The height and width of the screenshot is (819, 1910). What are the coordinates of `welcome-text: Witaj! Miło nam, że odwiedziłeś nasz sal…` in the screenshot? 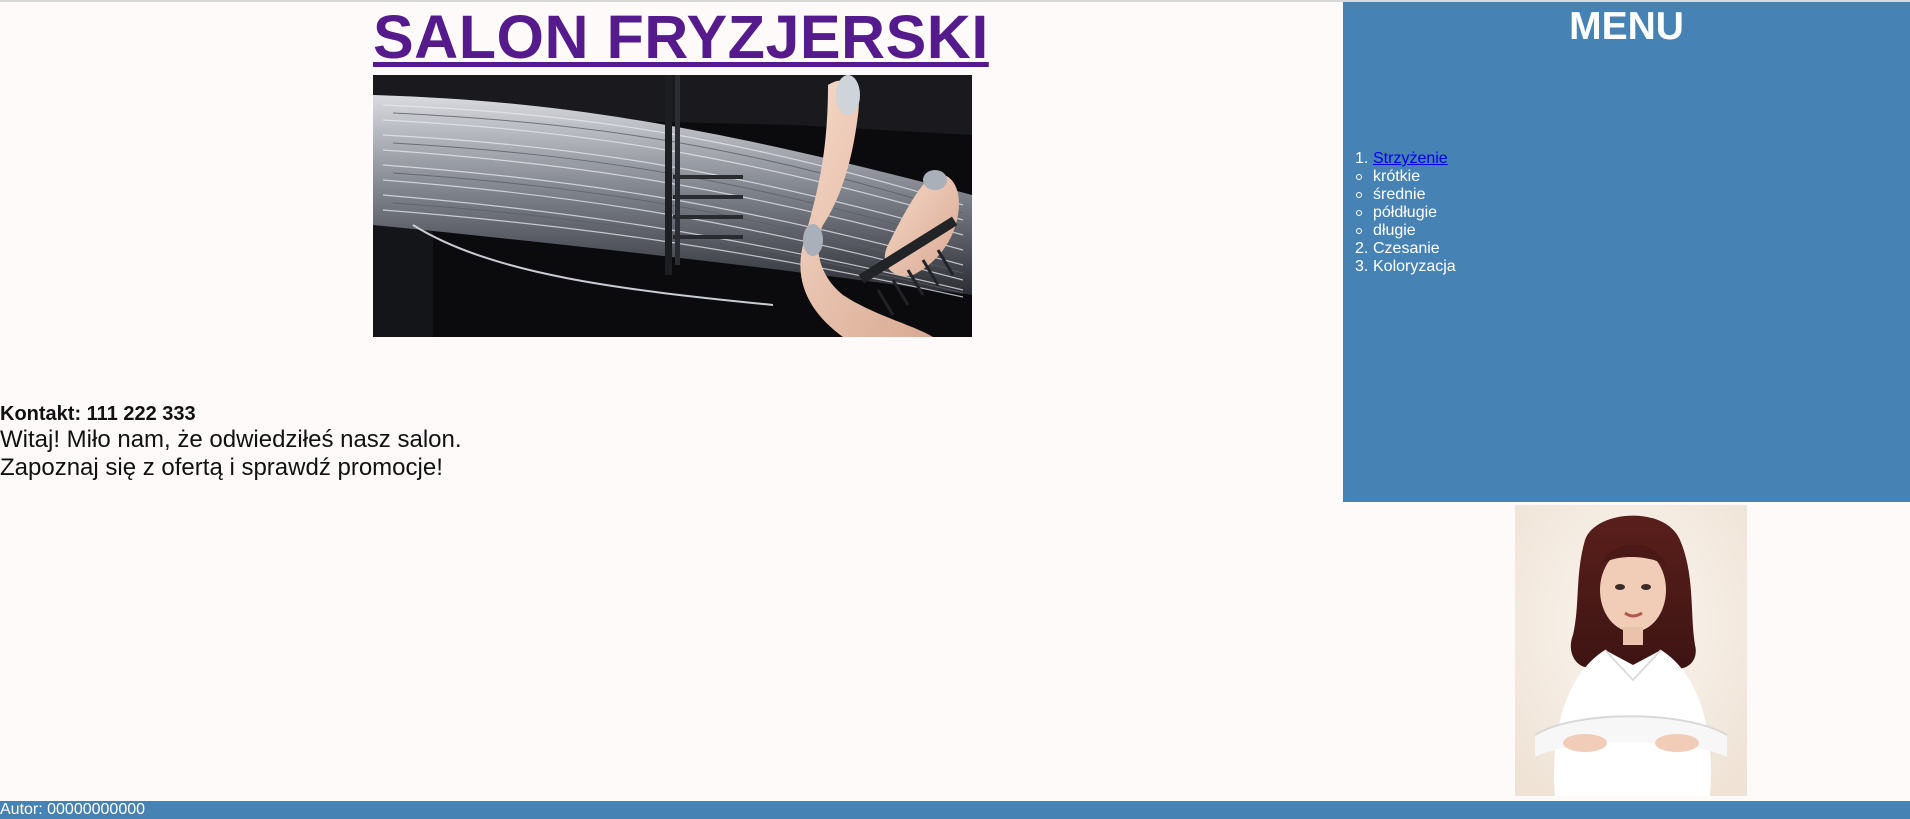 It's located at (231, 454).